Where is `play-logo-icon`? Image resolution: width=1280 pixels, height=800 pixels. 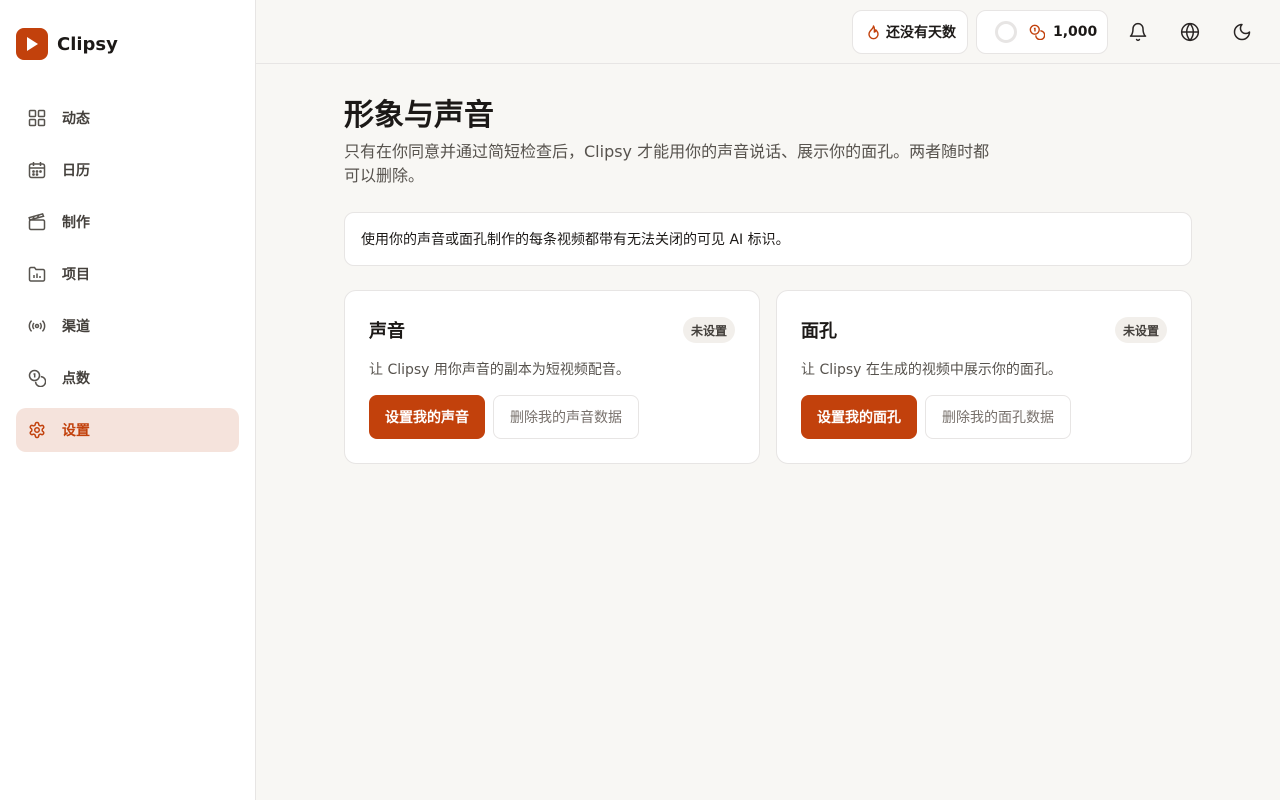
play-logo-icon is located at coordinates (32, 44).